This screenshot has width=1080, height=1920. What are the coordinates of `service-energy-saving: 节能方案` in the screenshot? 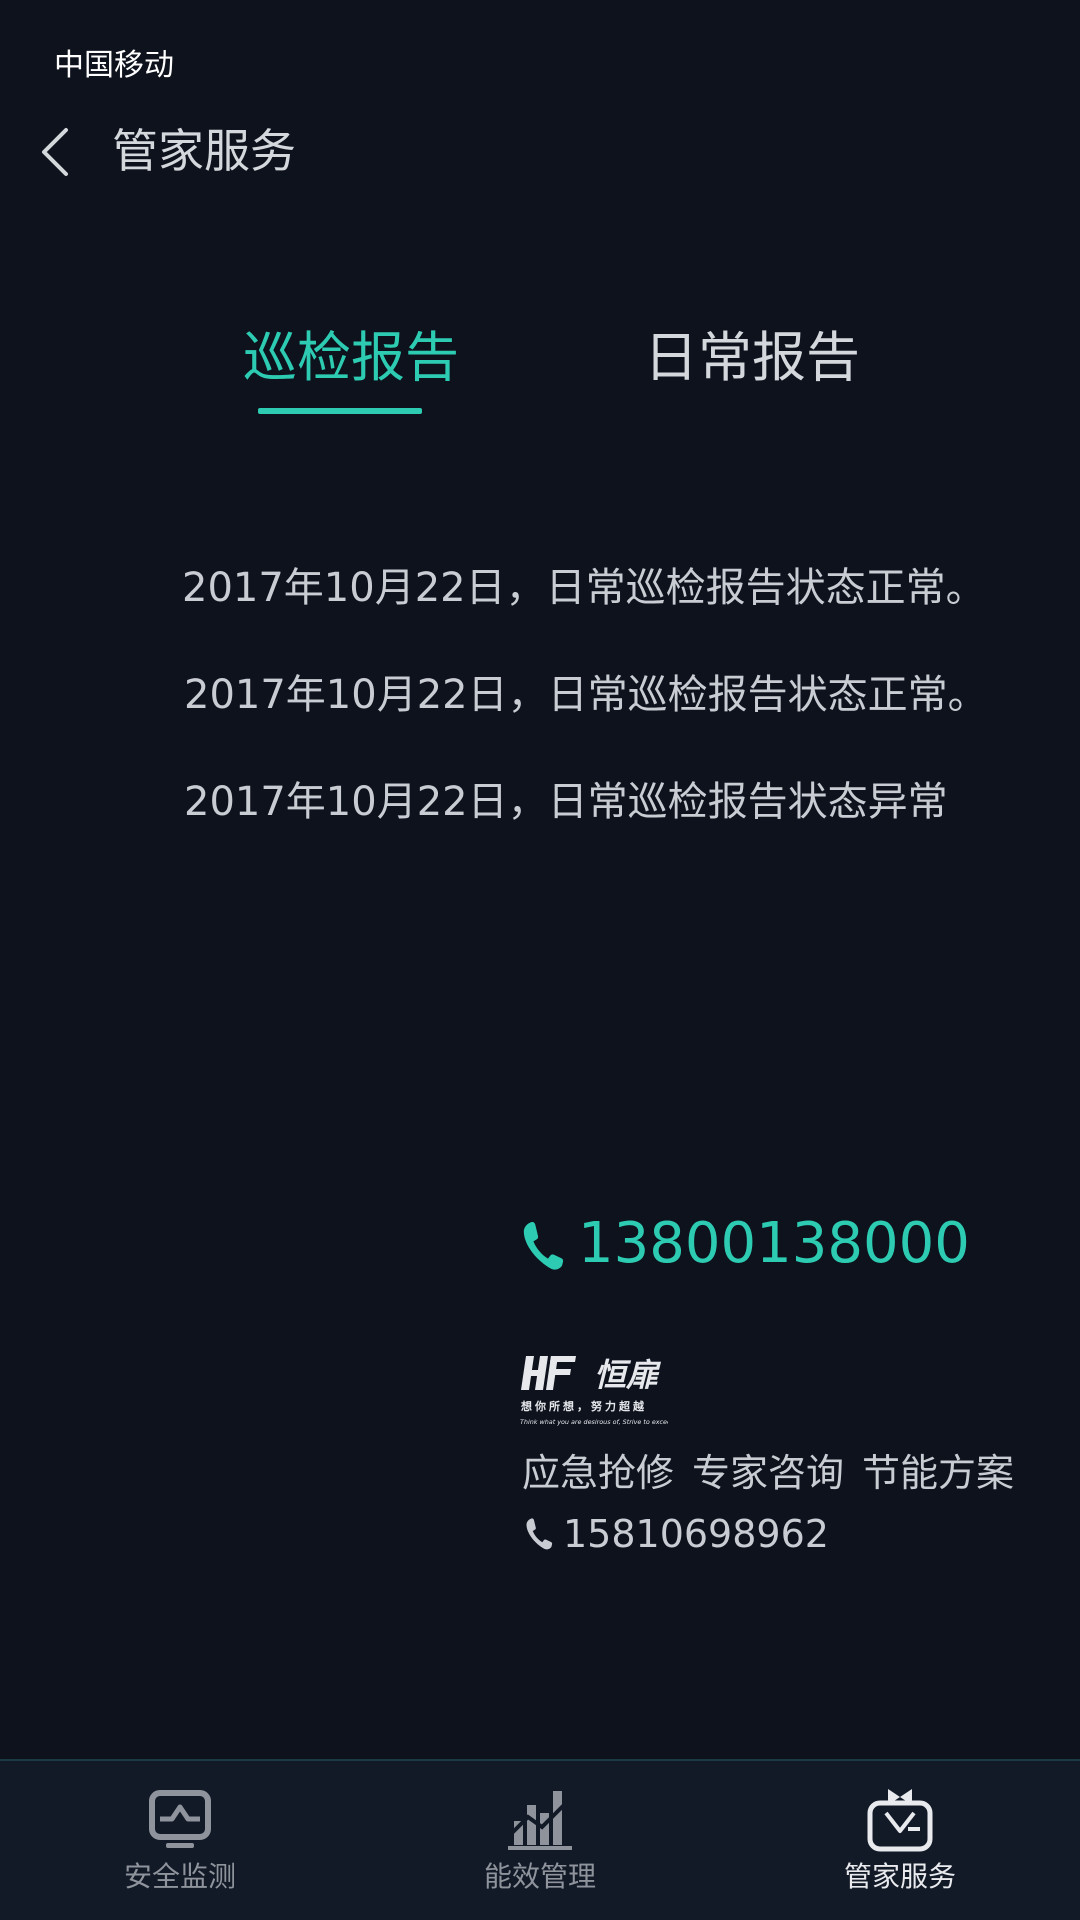 It's located at (938, 1473).